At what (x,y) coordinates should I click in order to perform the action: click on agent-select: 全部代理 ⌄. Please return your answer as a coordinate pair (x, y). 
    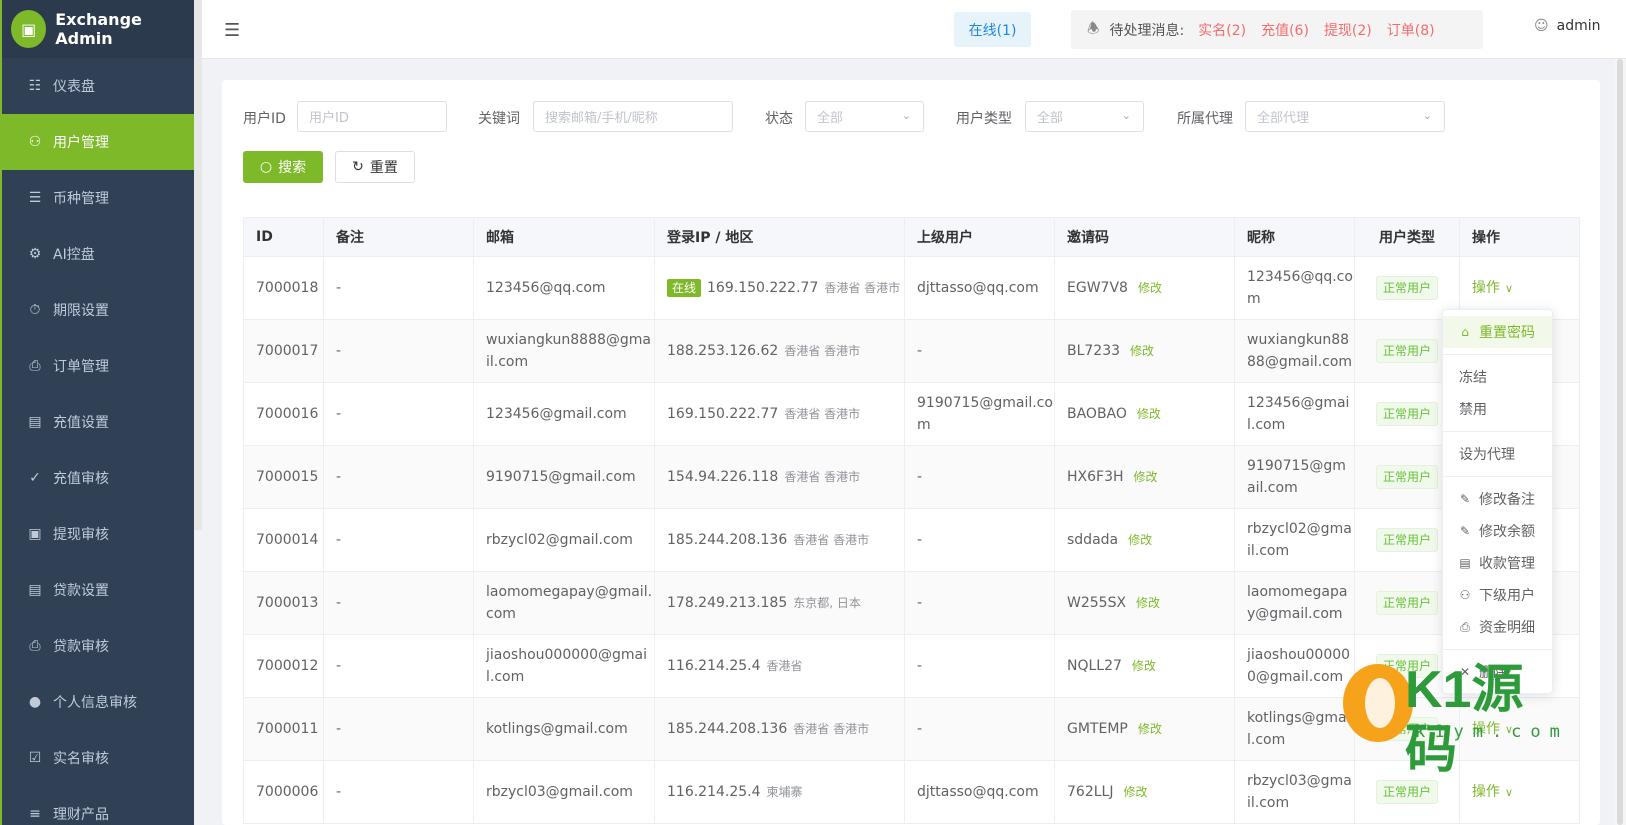
    Looking at the image, I should click on (1345, 116).